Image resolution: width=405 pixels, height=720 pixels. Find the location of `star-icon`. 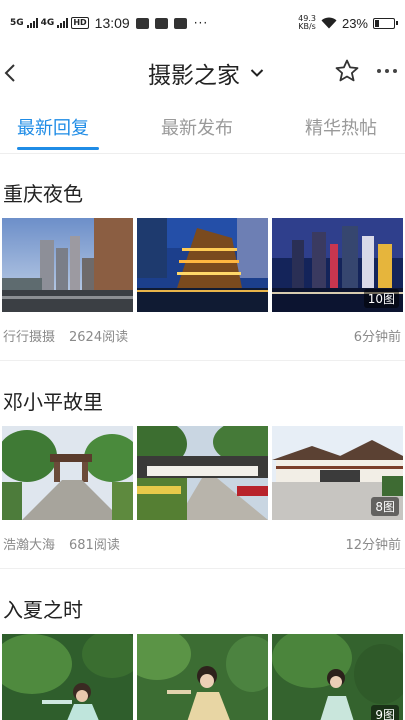

star-icon is located at coordinates (347, 70).